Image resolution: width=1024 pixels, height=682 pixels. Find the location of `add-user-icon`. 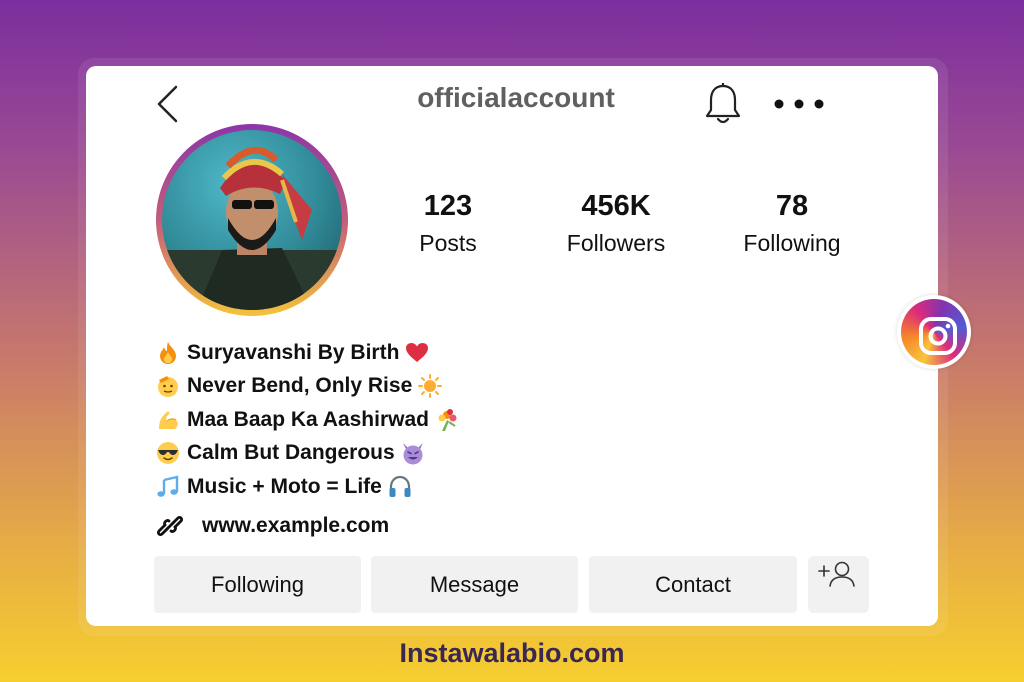

add-user-icon is located at coordinates (836, 574).